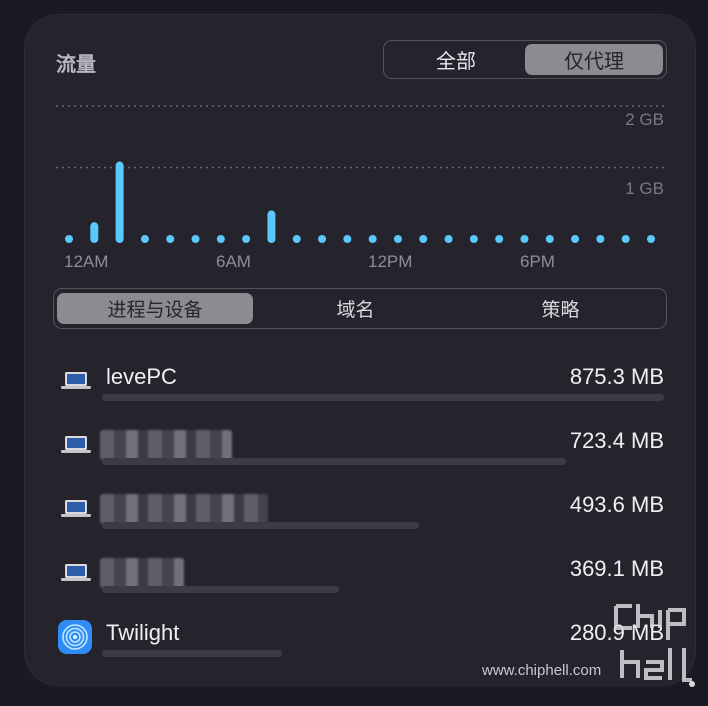 This screenshot has width=708, height=706. What do you see at coordinates (542, 670) in the screenshot?
I see `watermark-url: www.chiphell.com` at bounding box center [542, 670].